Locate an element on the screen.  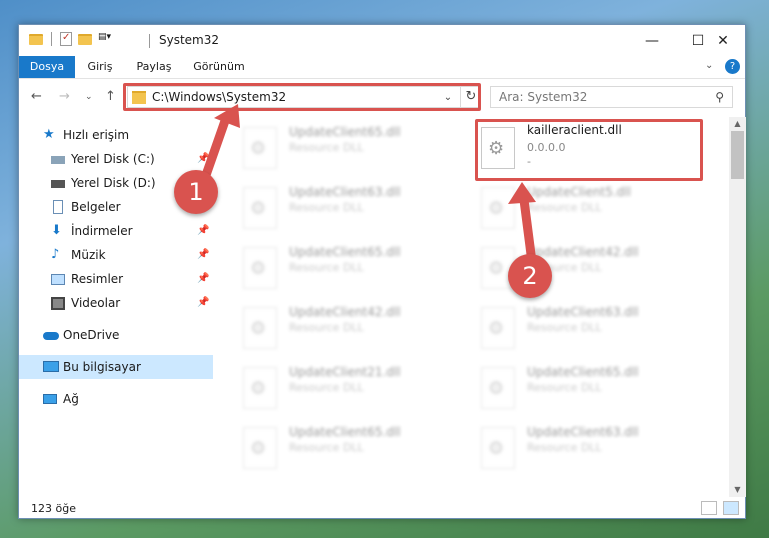
tab-dosya: Dosya is located at coordinates (47, 67).